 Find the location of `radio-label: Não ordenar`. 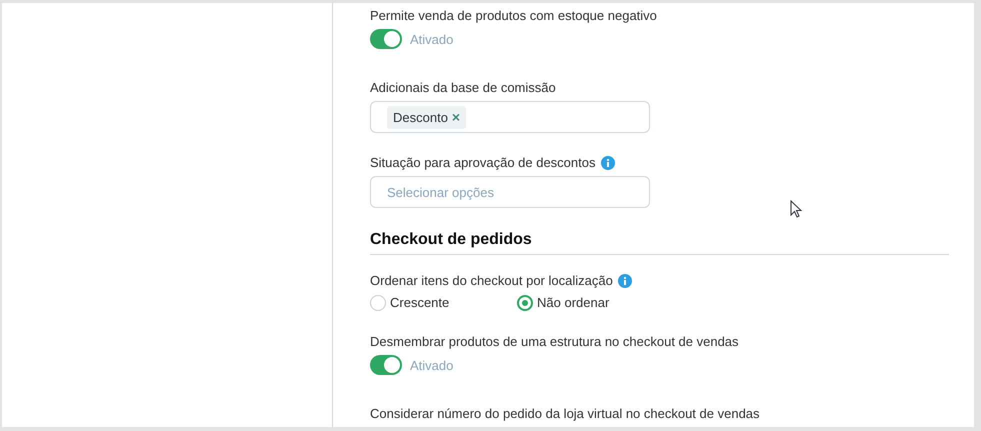

radio-label: Não ordenar is located at coordinates (573, 303).